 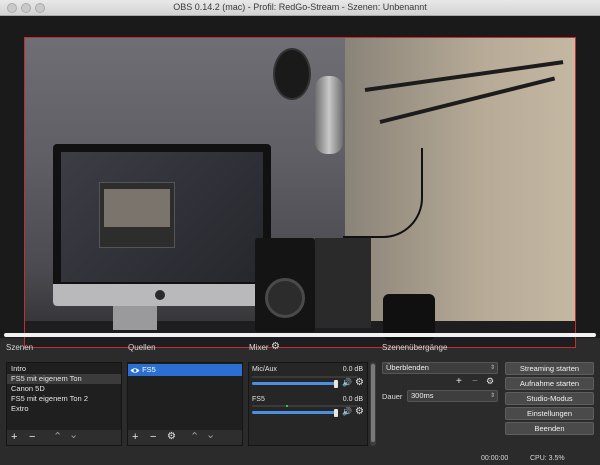 I want to click on mixer-scrollbar, so click(x=373, y=404).